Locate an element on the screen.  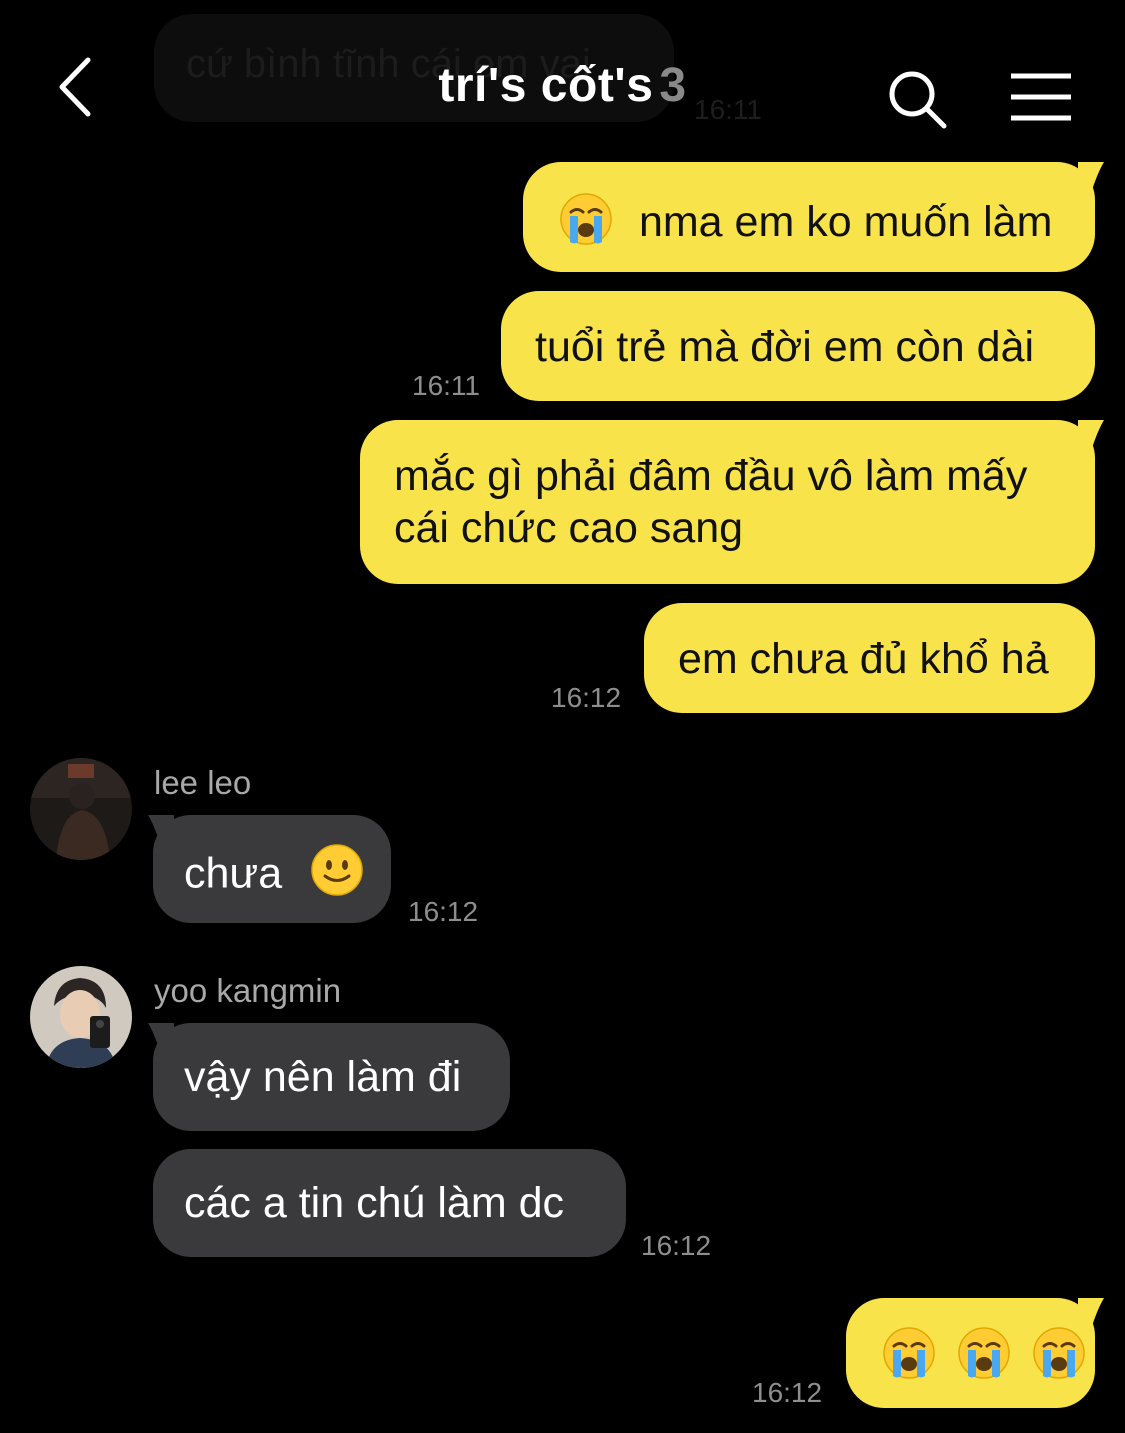
incoming-message: vậy nên làm đi is located at coordinates (331, 1077).